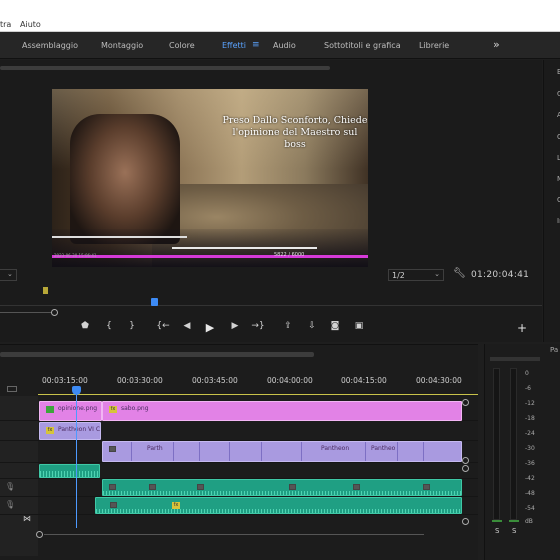  Describe the element at coordinates (244, 248) in the screenshot. I see `video-hud-bar` at that location.